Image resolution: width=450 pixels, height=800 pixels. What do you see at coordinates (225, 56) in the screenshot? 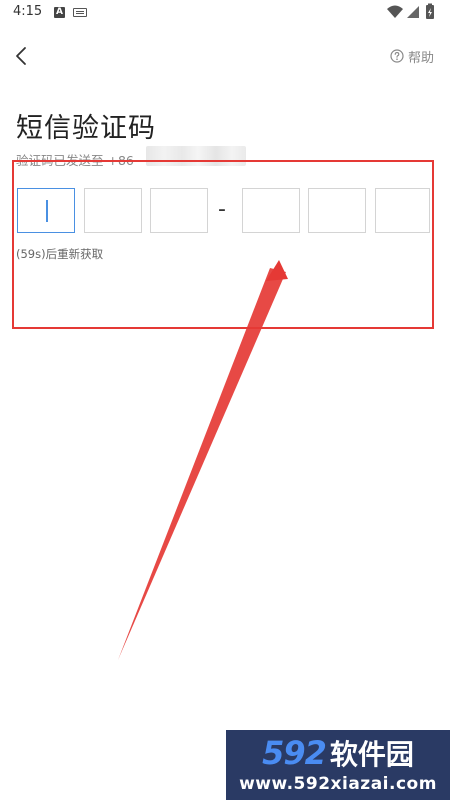
I see `top-bar: 帮助` at bounding box center [225, 56].